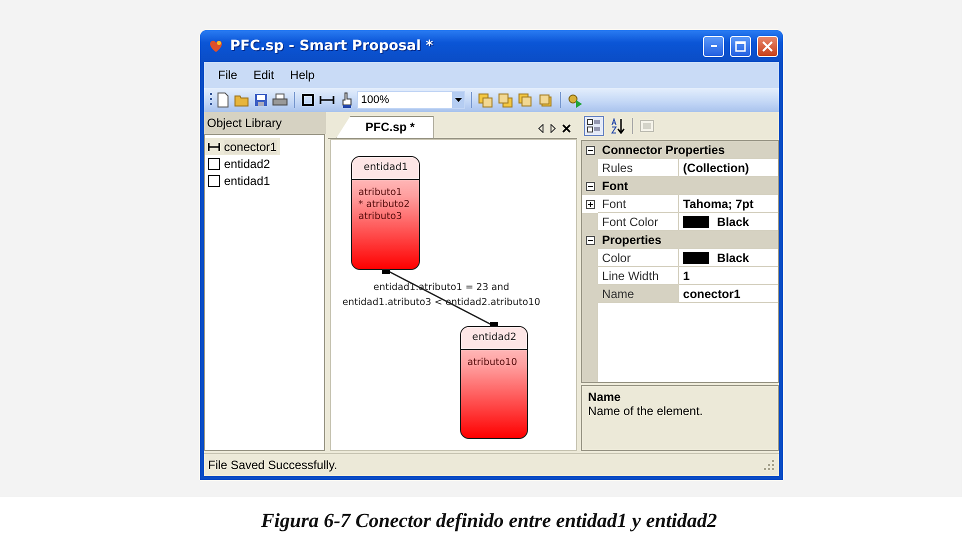 Image resolution: width=970 pixels, height=549 pixels. What do you see at coordinates (604, 397) in the screenshot?
I see `description-title: Name` at bounding box center [604, 397].